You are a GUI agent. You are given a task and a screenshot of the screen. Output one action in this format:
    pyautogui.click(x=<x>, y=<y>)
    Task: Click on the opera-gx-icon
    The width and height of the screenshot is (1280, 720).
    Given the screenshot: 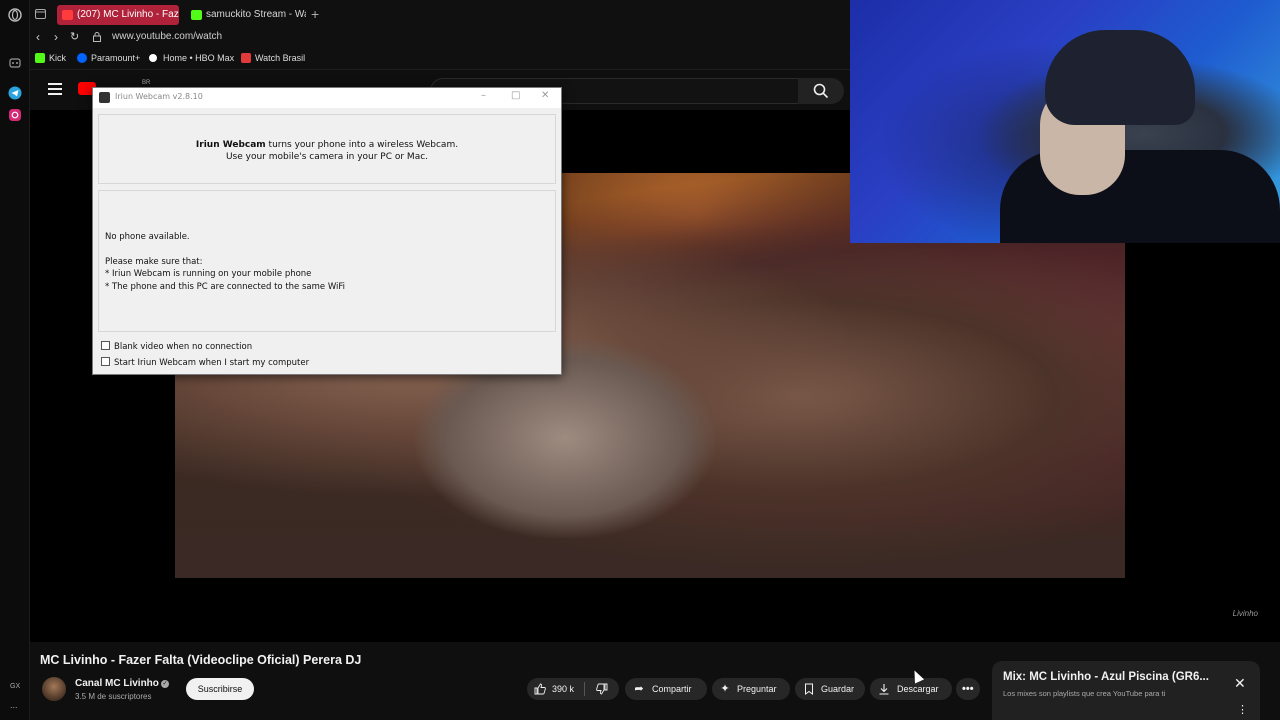 What is the action you would take?
    pyautogui.click(x=15, y=15)
    